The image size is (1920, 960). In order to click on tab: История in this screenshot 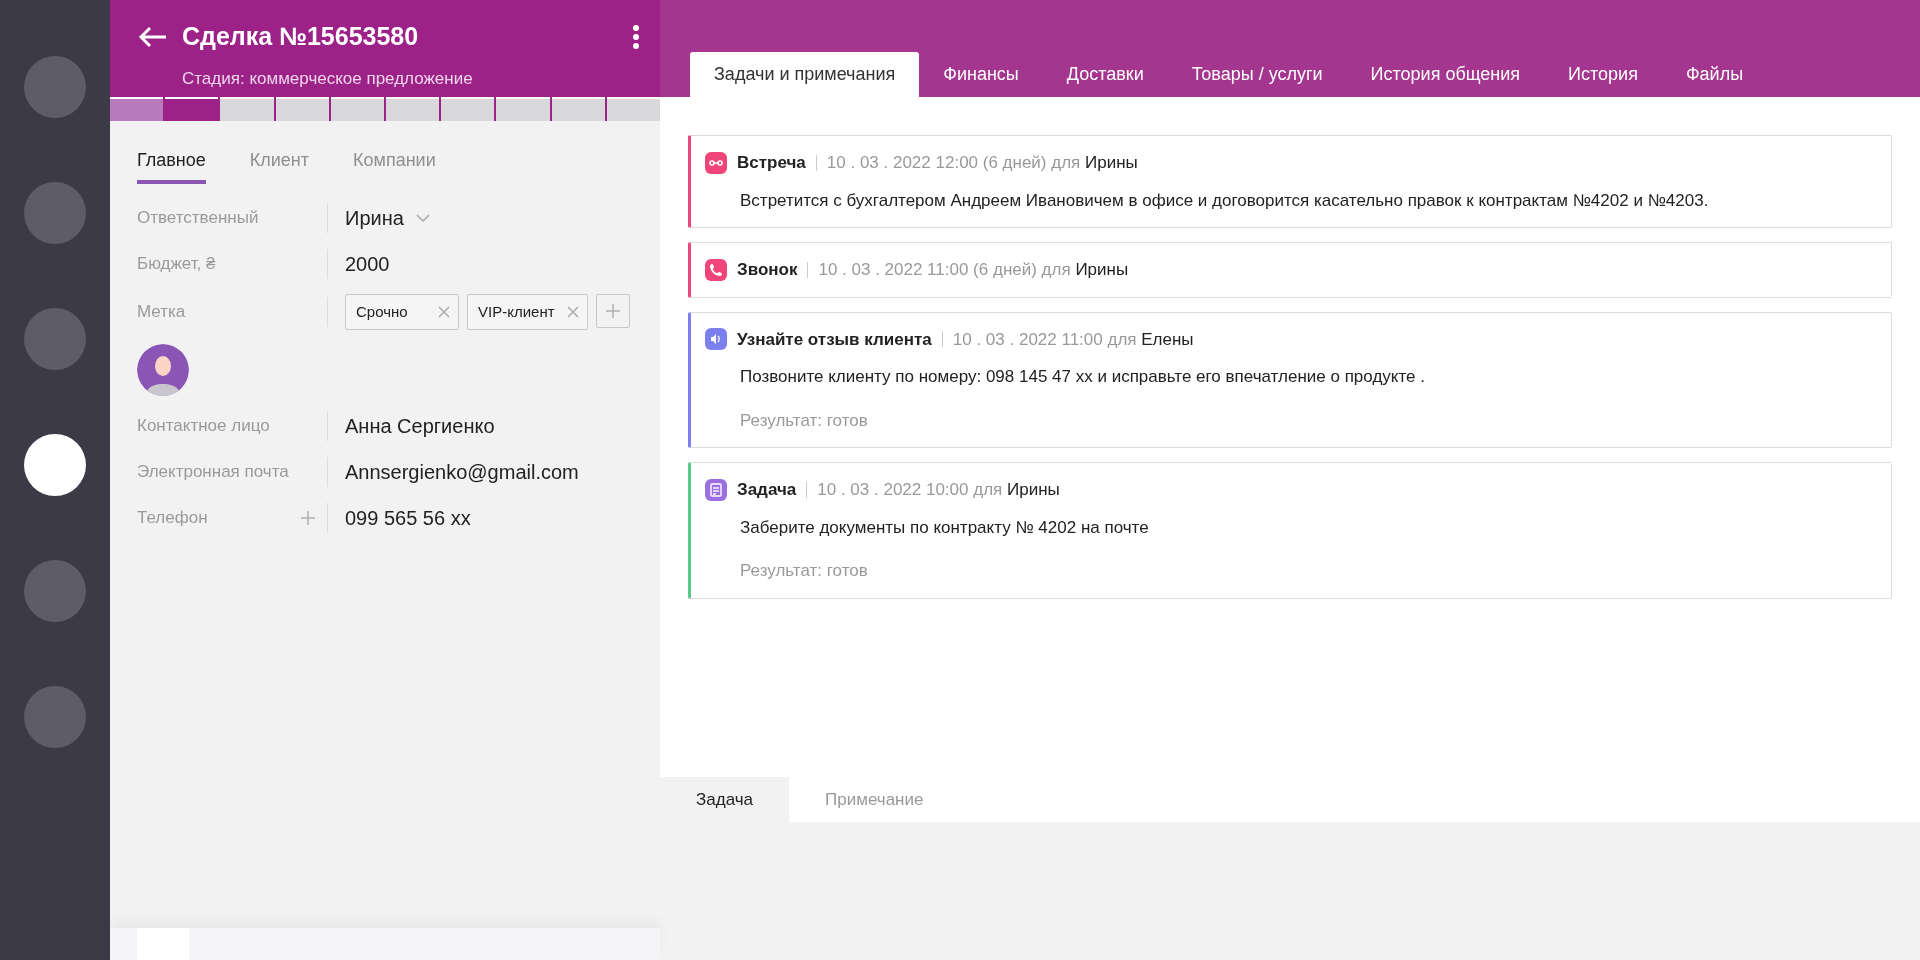, I will do `click(1603, 74)`.